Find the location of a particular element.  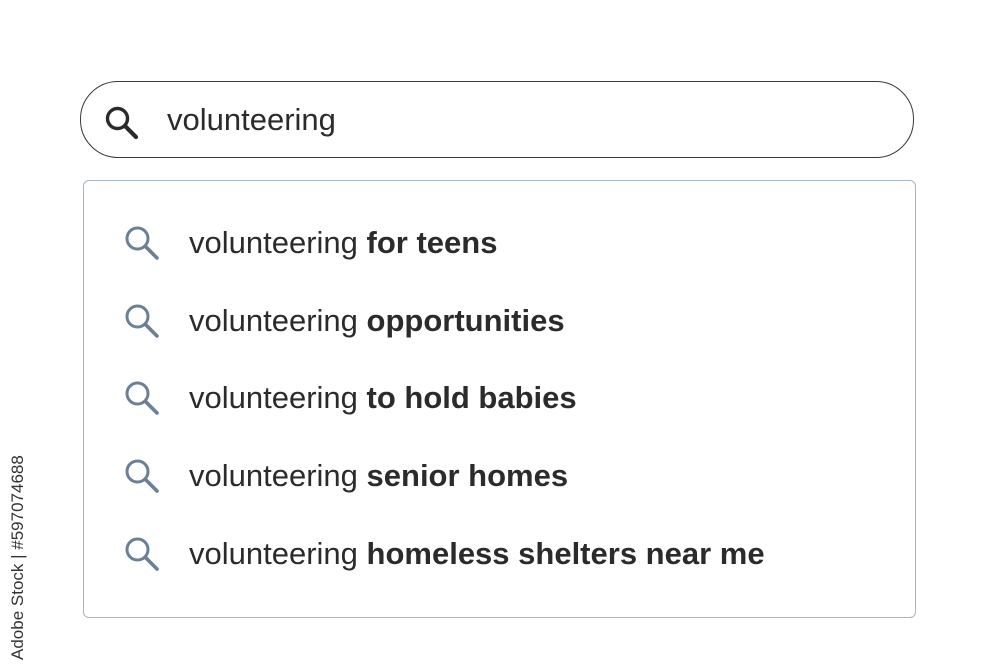

stock-watermark-text: Adobe Stock | #597074688 is located at coordinates (17, 557).